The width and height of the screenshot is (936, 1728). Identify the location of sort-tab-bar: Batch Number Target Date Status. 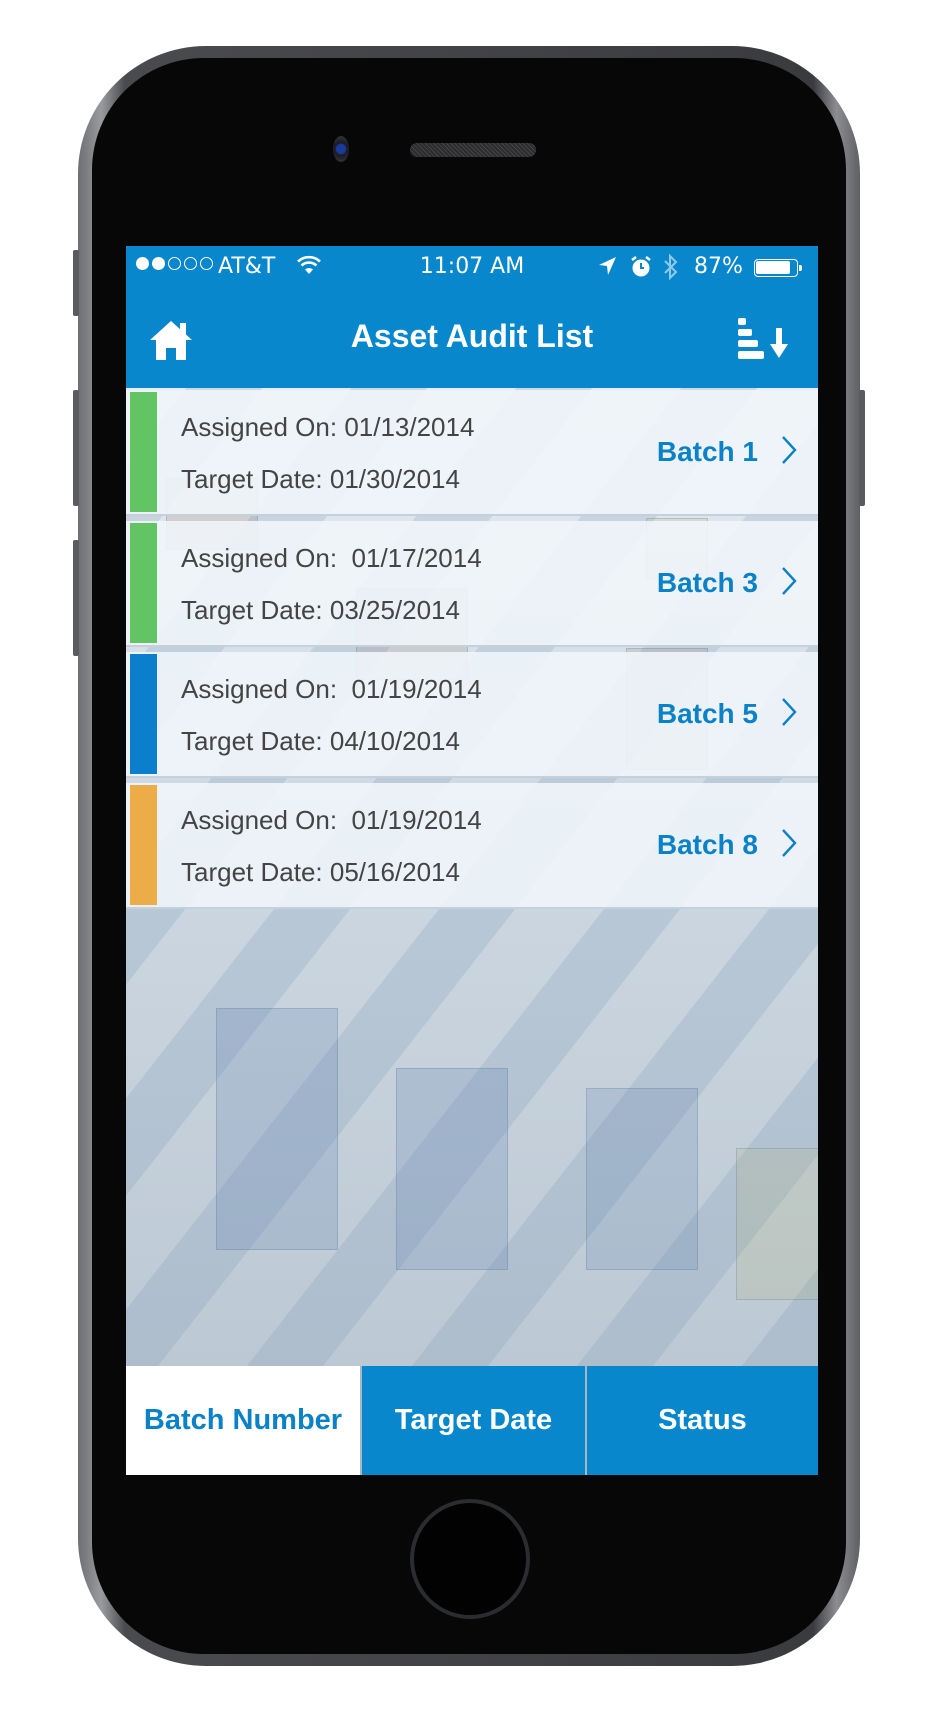
(472, 1420).